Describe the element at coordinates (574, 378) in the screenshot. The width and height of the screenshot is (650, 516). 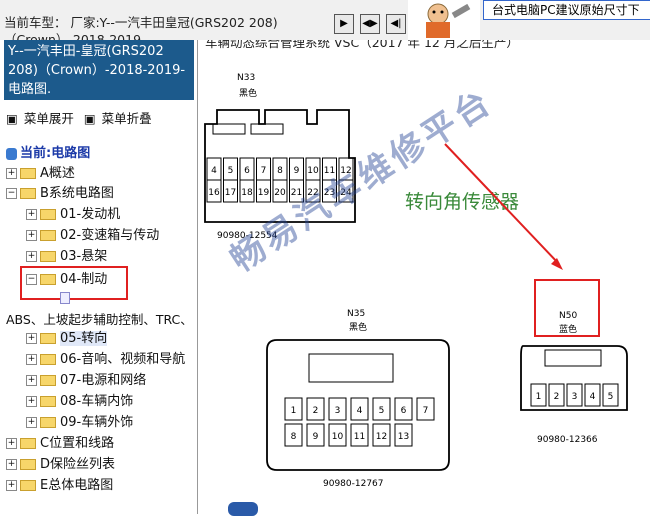
I see `connector-n50: 1 2 3 4 5` at that location.